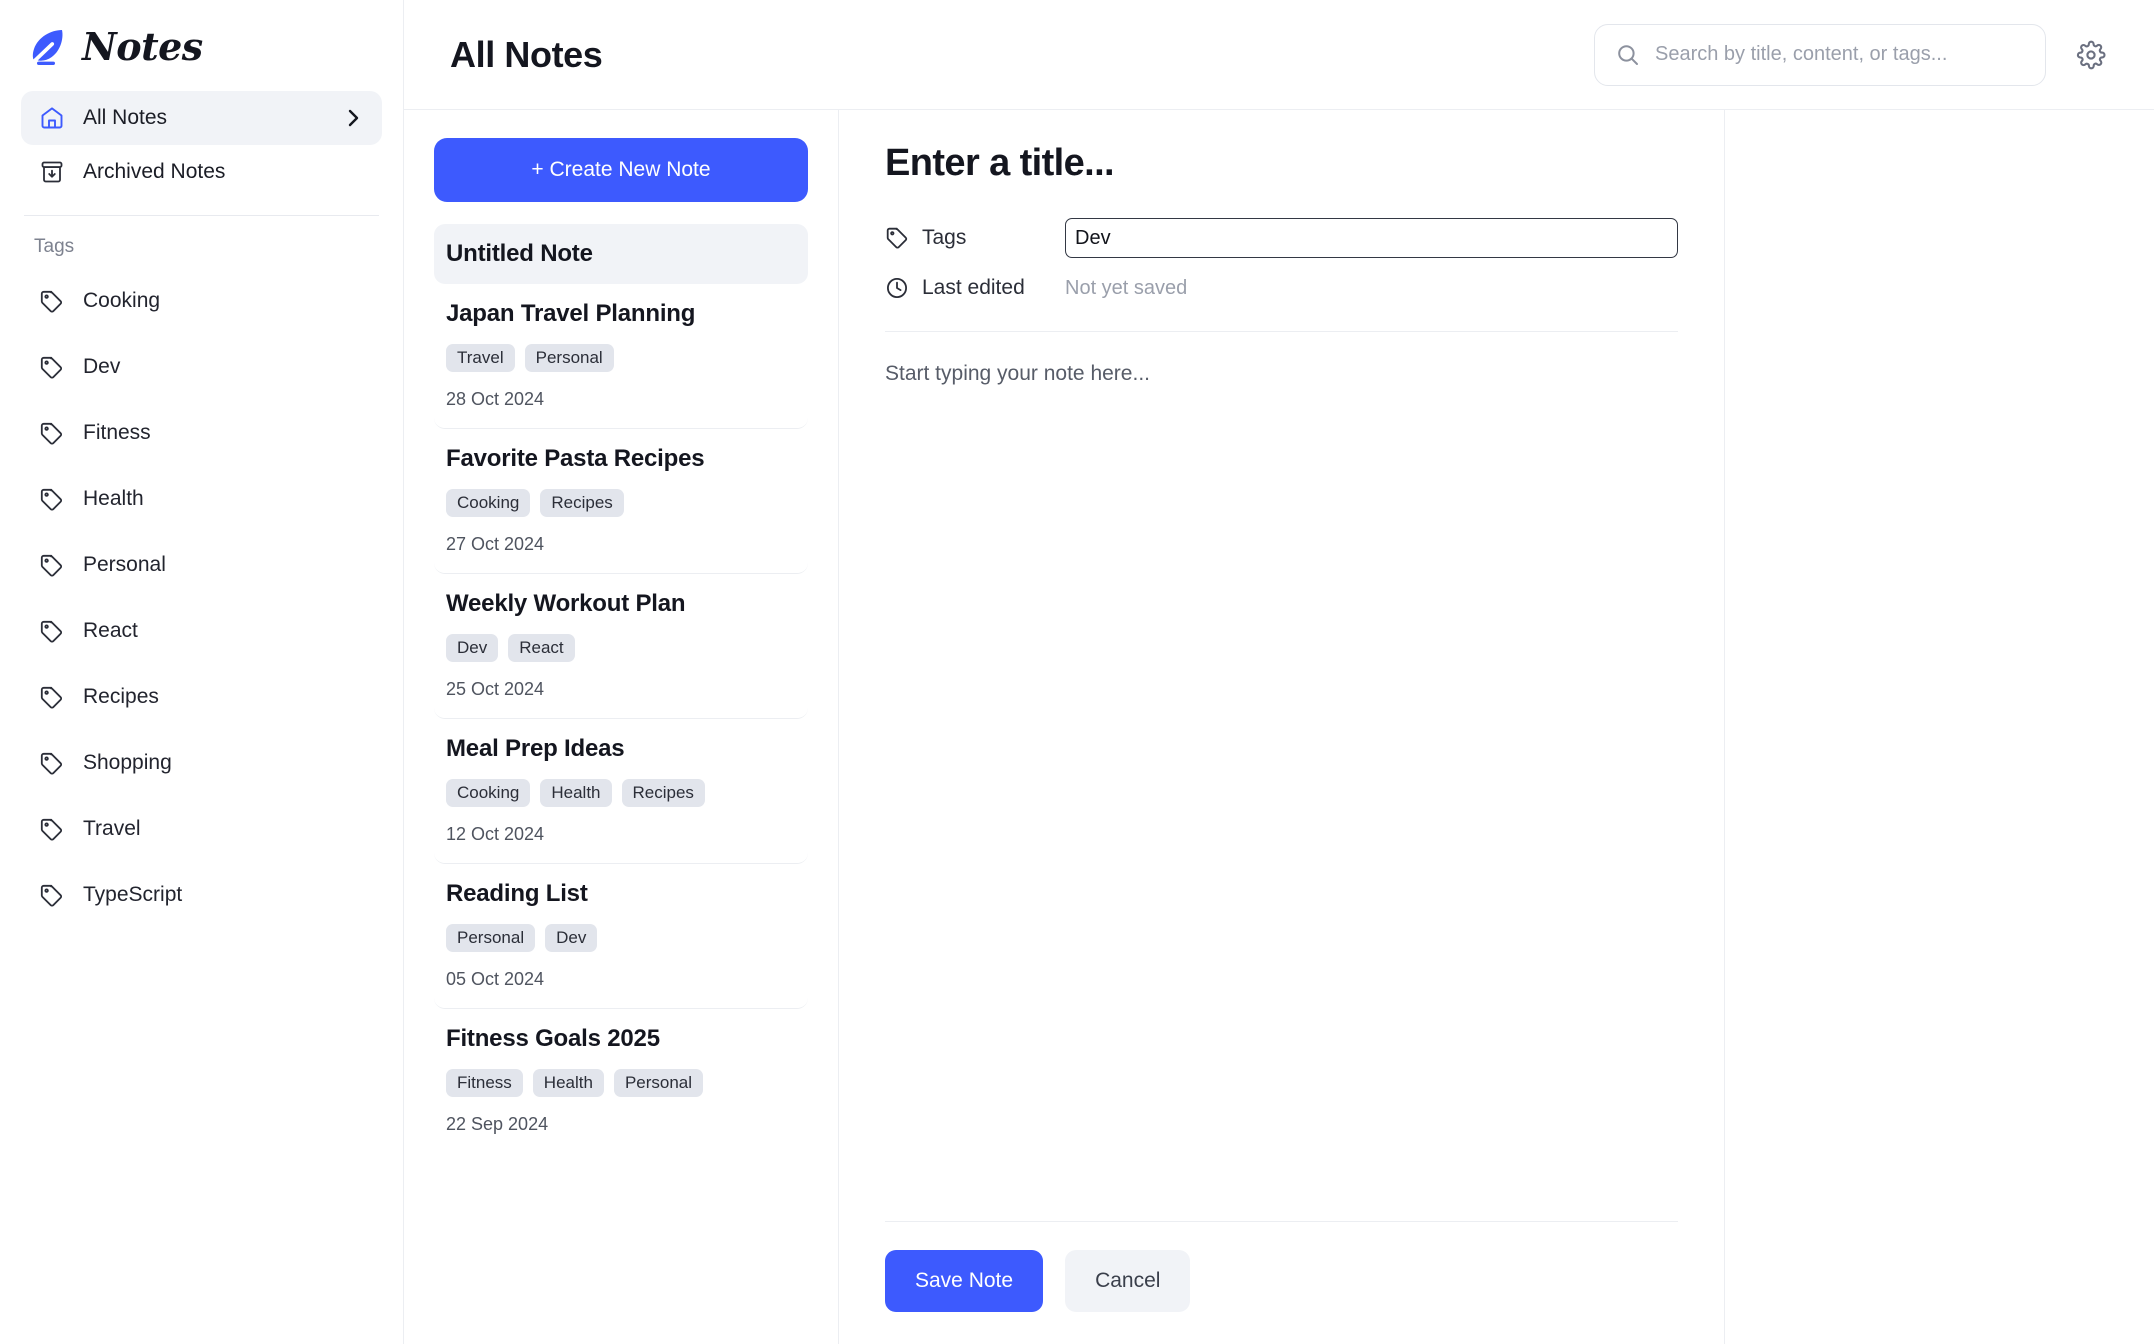 Image resolution: width=2154 pixels, height=1344 pixels. I want to click on note-date: 27 Oct 2024, so click(495, 544).